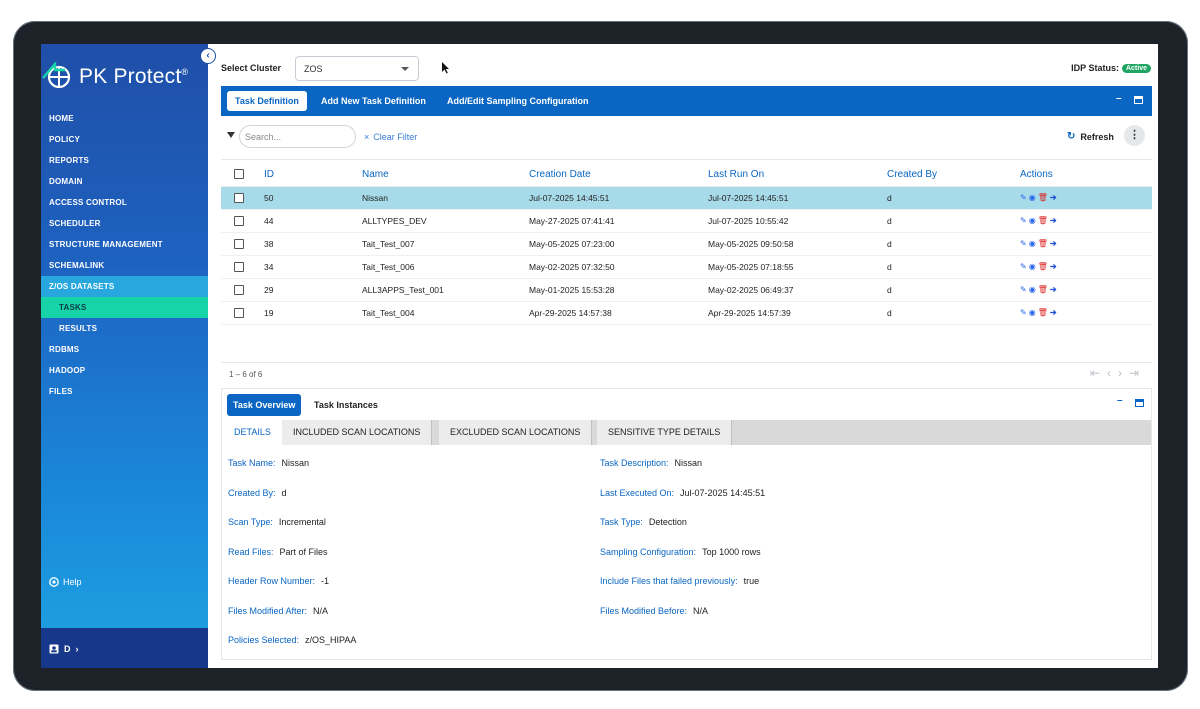 This screenshot has width=1200, height=709. What do you see at coordinates (665, 432) in the screenshot?
I see `subtab-sensitive-type-details: SENSITIVE TYPE DETAILS` at bounding box center [665, 432].